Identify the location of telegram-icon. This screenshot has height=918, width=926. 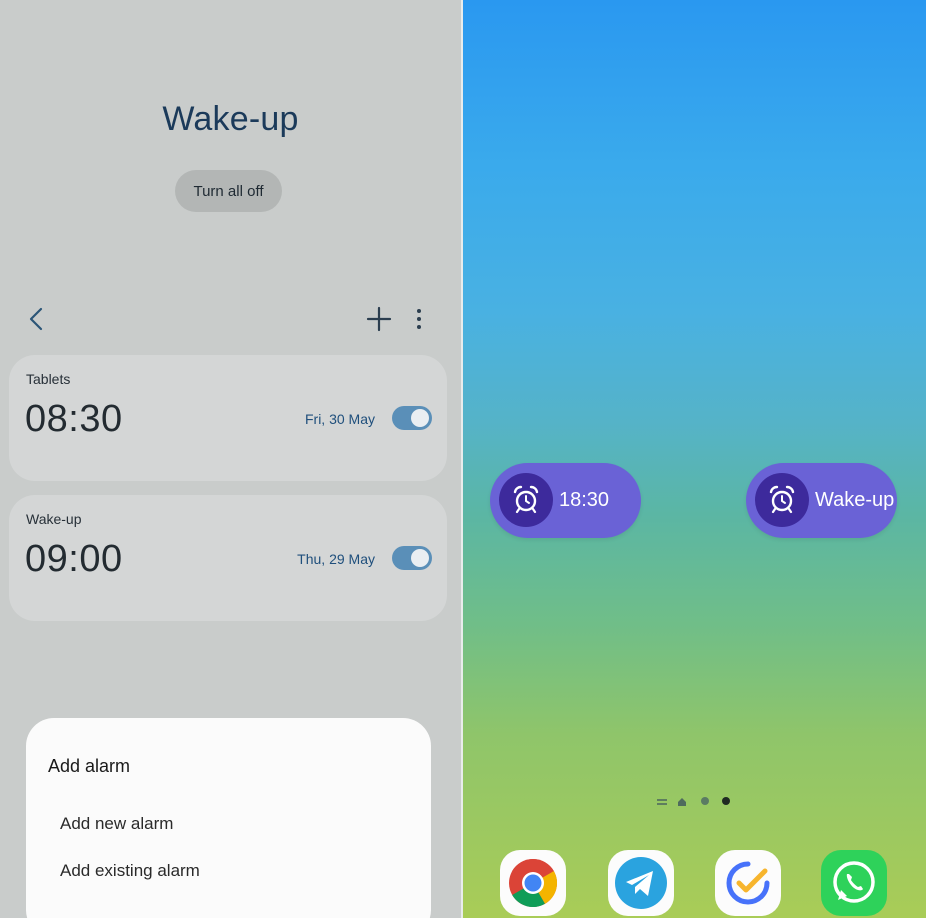
(641, 883).